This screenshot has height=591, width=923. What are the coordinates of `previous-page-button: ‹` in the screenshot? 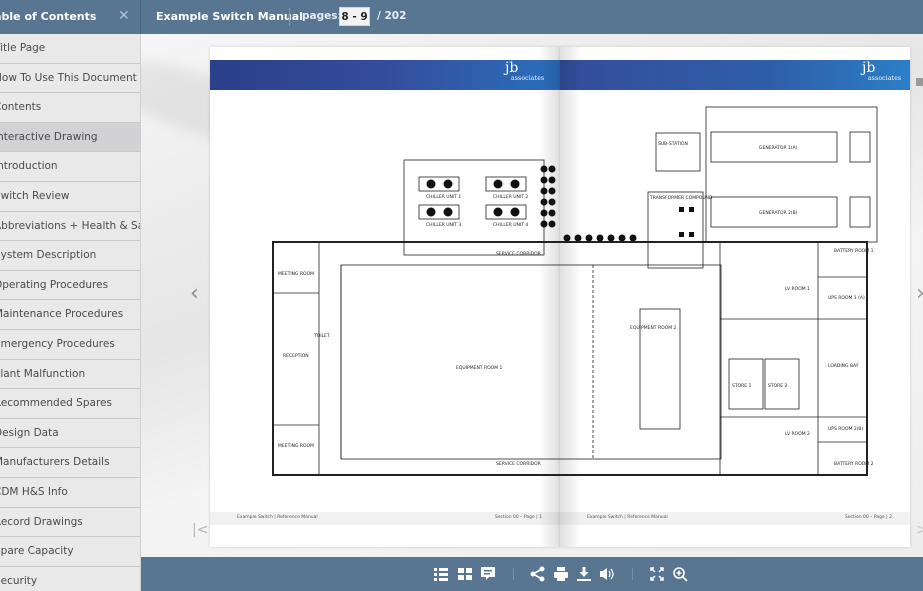 It's located at (194, 293).